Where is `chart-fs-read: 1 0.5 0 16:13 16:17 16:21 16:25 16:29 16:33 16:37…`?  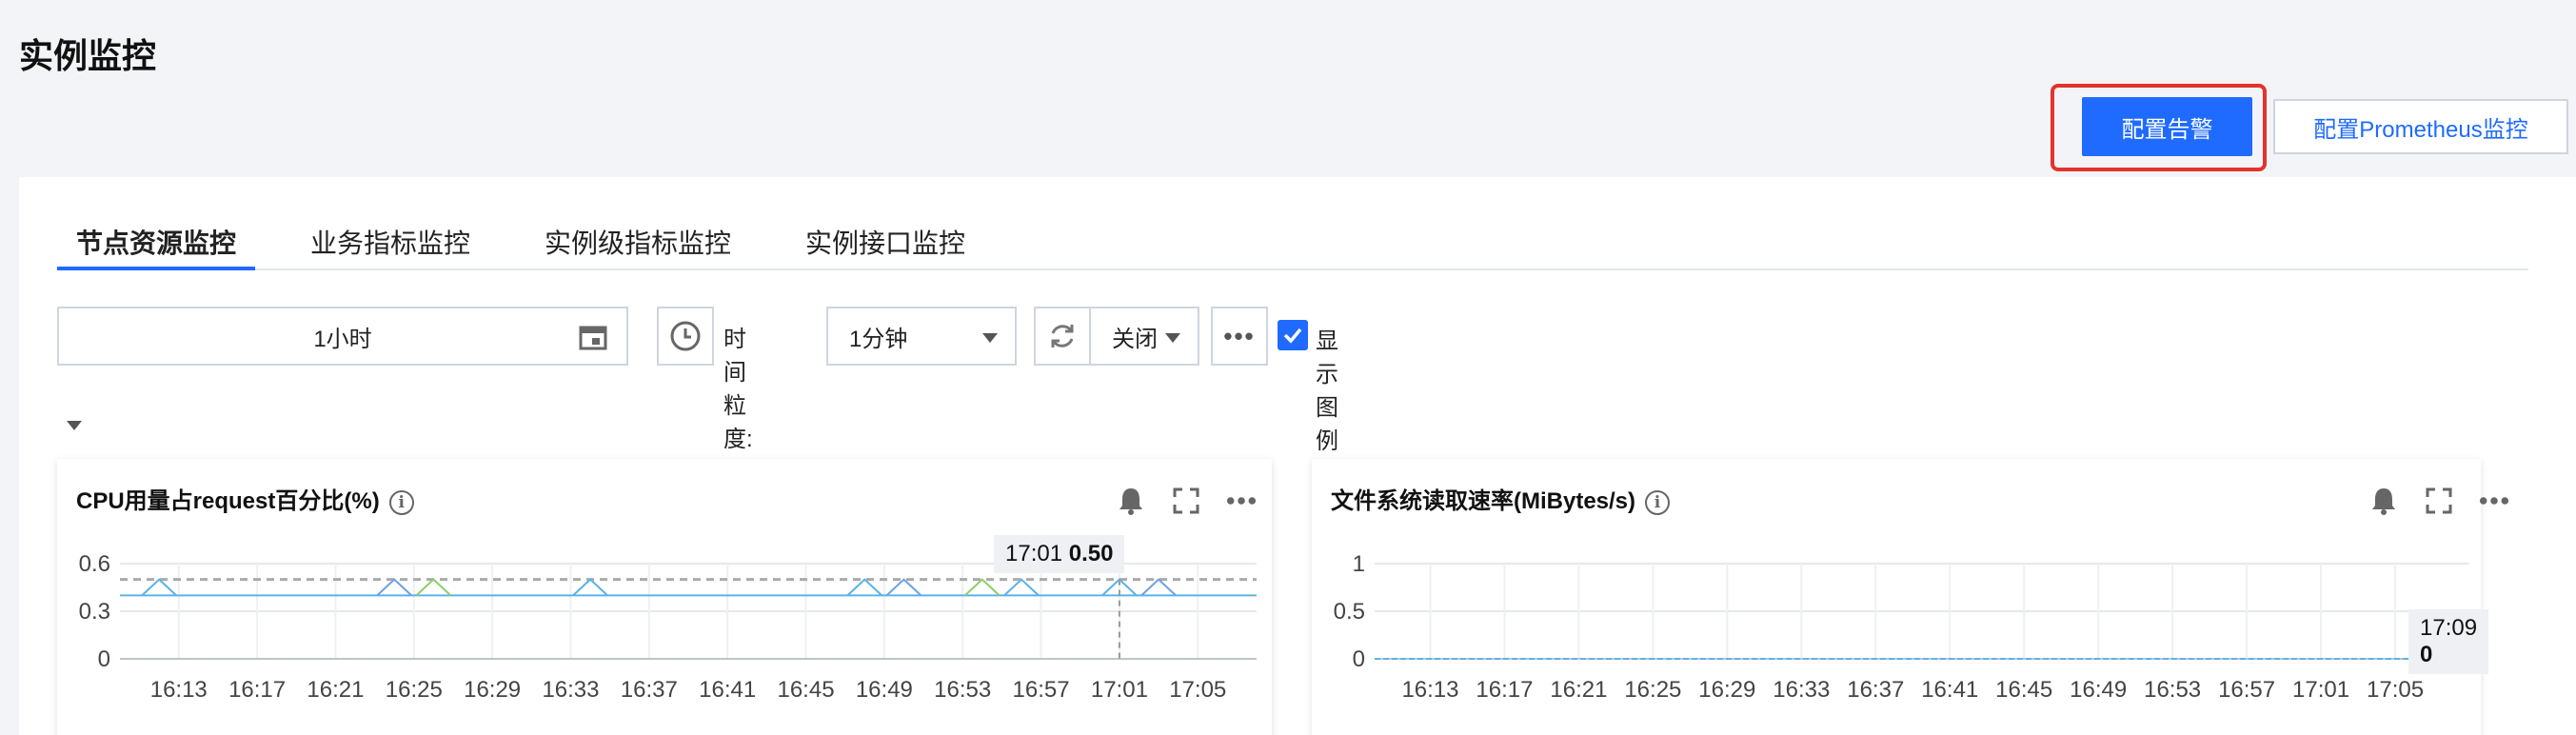 chart-fs-read: 1 0.5 0 16:13 16:17 16:21 16:25 16:29 16:33 16:37… is located at coordinates (1902, 627).